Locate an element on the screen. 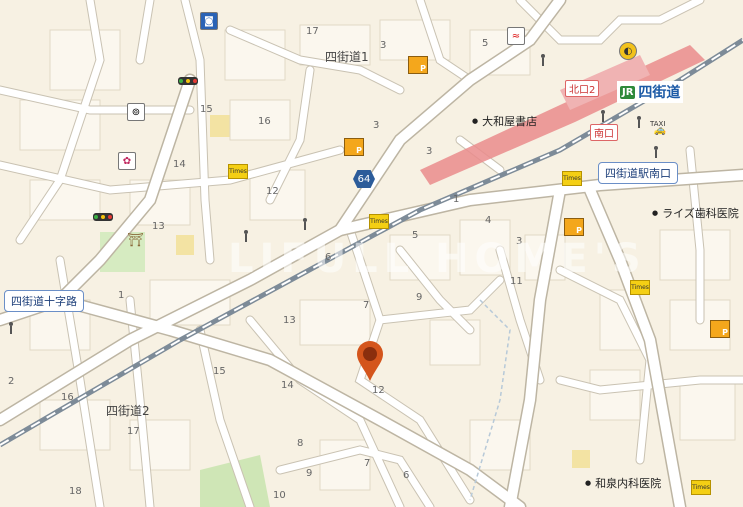 The width and height of the screenshot is (743, 507). car-dealer-icon: ⊚ is located at coordinates (136, 112).